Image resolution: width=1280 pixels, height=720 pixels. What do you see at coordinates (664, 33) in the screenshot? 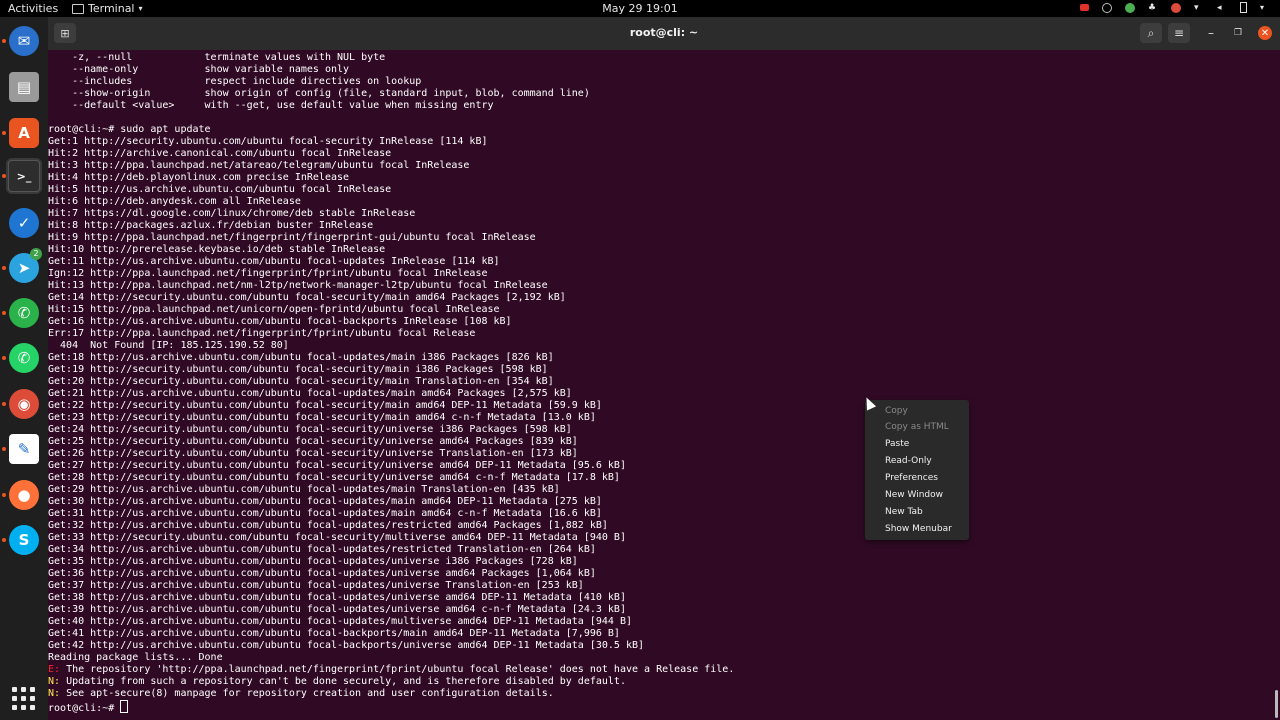
I see `window-titlebar: ⊞ root@cli: ~ ⌕ ≡ – ❐ ✕` at bounding box center [664, 33].